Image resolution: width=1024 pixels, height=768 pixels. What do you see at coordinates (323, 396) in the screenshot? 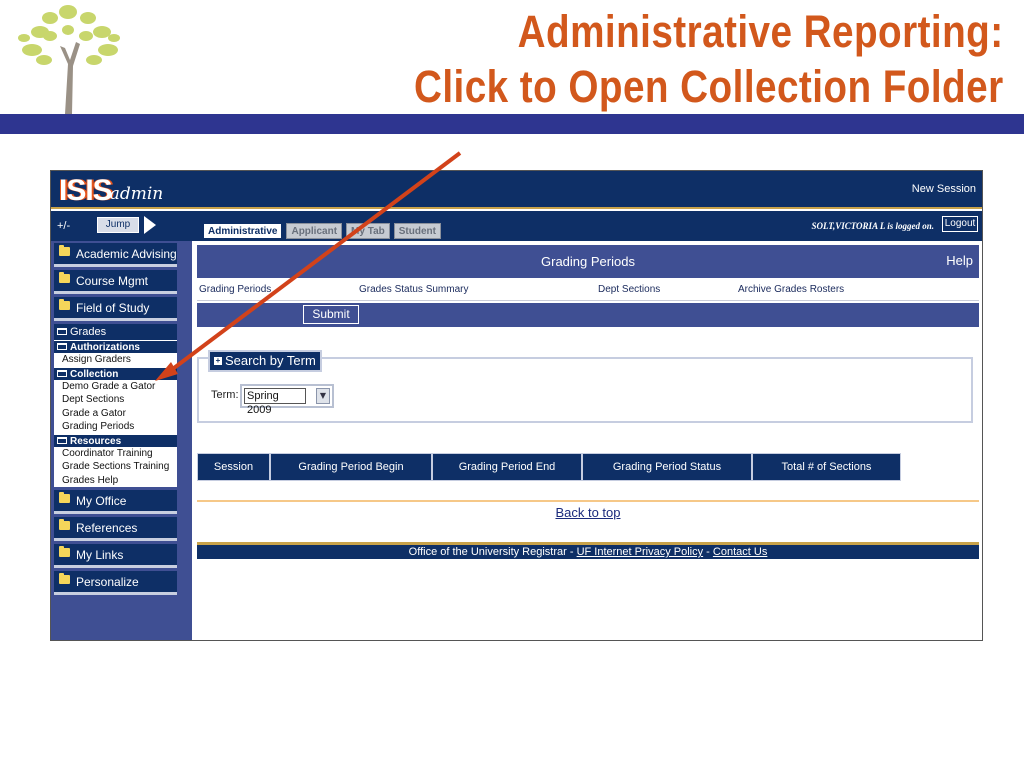
I see `chevron-down-icon: ▼` at bounding box center [323, 396].